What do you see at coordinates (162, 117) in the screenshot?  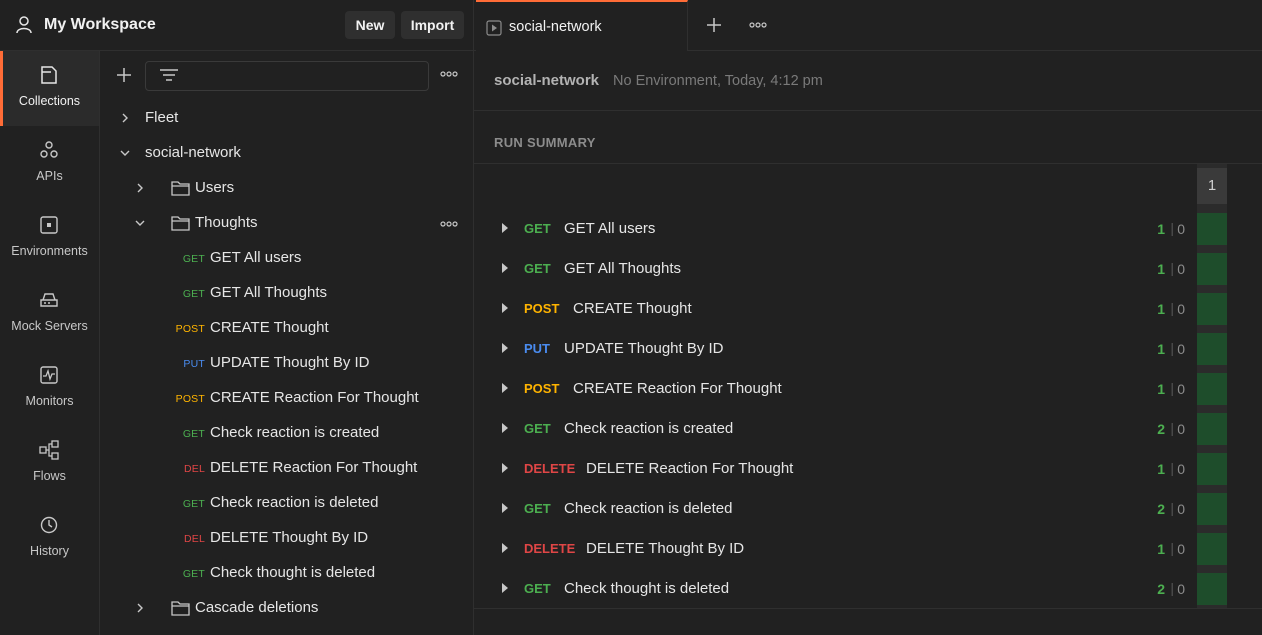 I see `collection-label: Fleet` at bounding box center [162, 117].